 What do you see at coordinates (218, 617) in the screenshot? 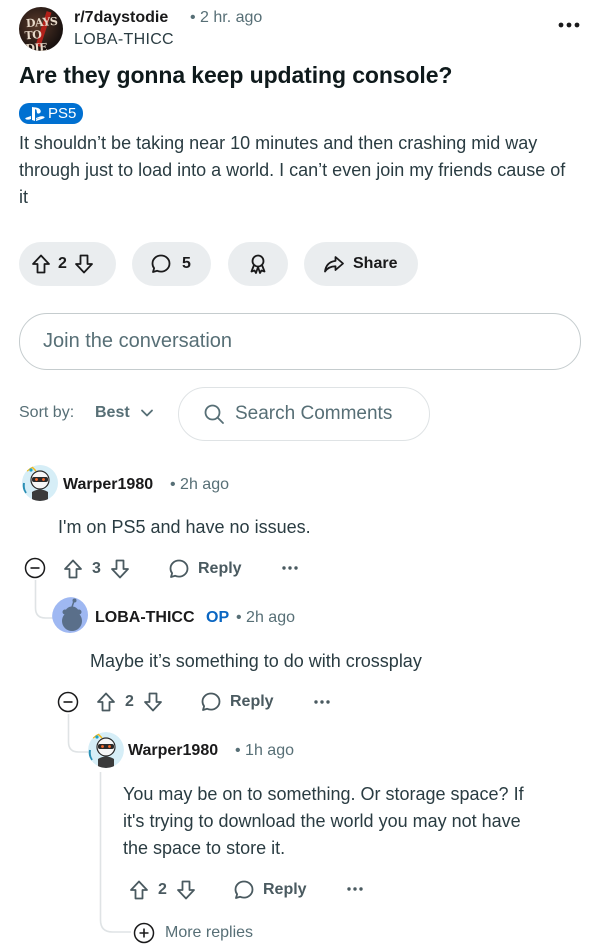
I see `op-badge: OP` at bounding box center [218, 617].